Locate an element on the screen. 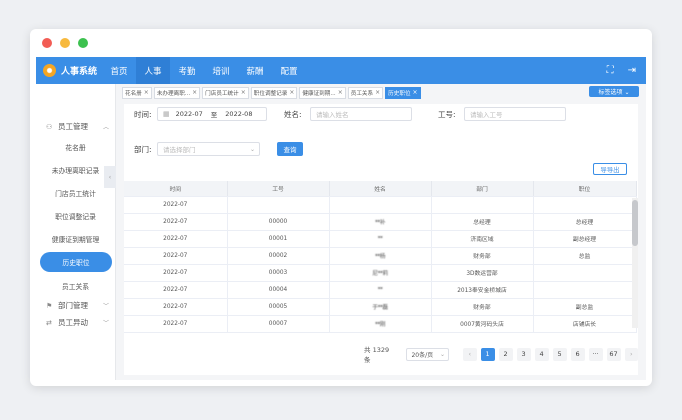  sidebar-group-2: ⇄ 员工异动 ﹀ is located at coordinates (75, 322).